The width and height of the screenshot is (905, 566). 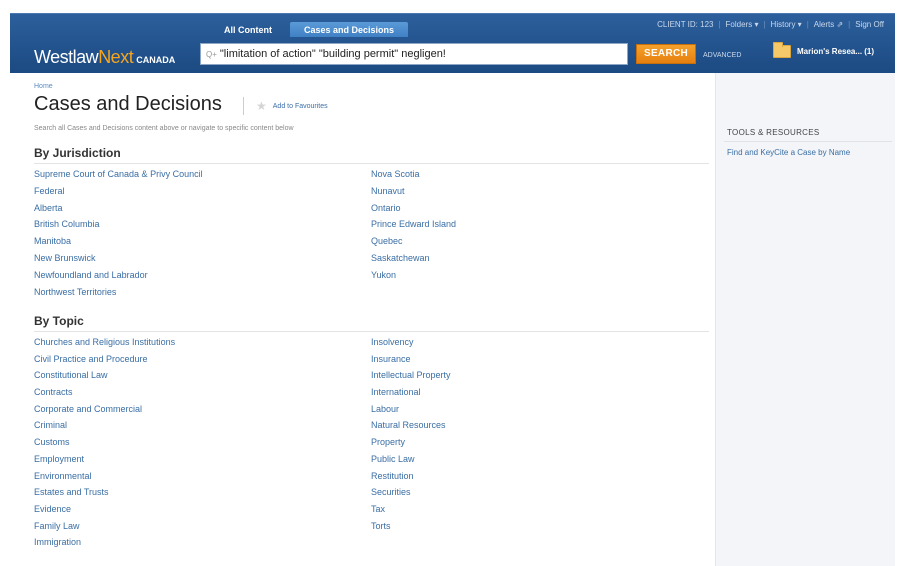 I want to click on breadcrumb-home: Home, so click(x=43, y=86).